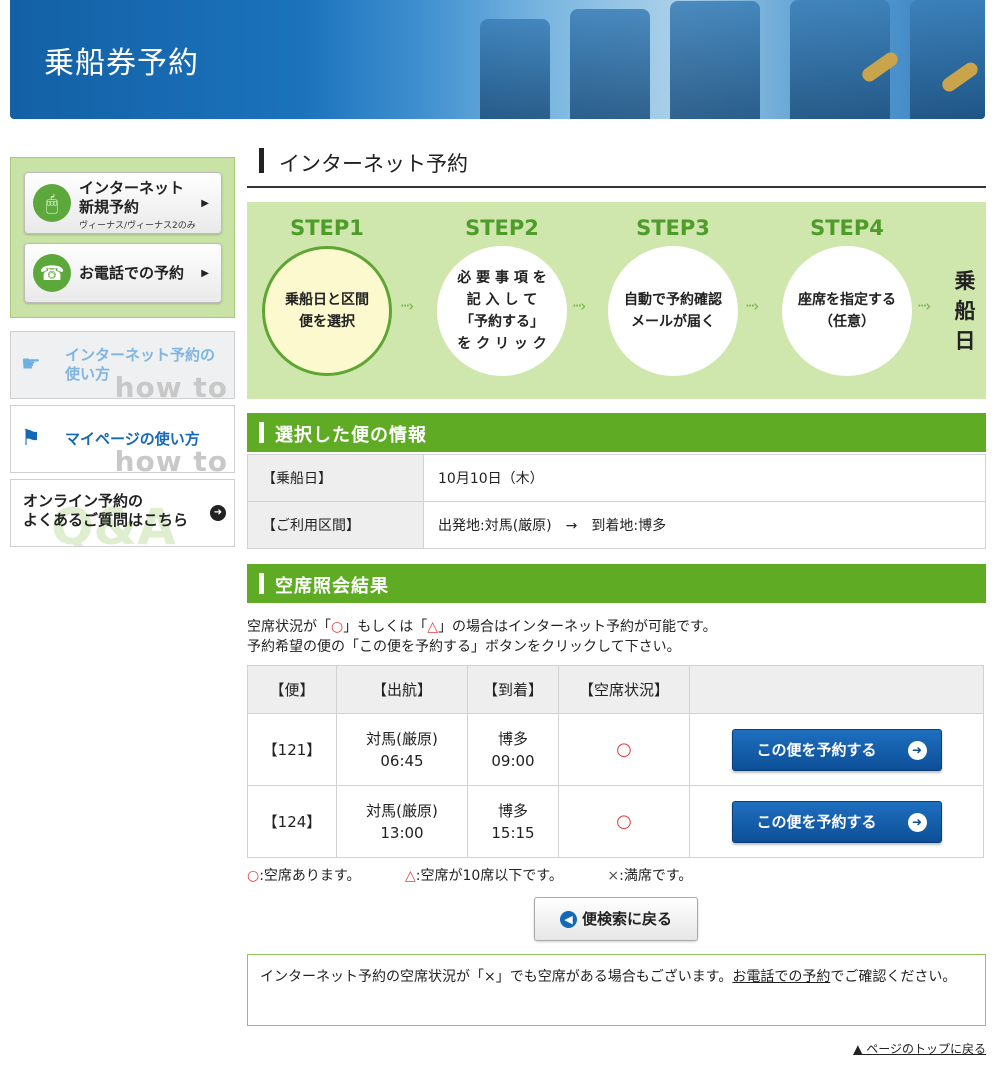  Describe the element at coordinates (171, 459) in the screenshot. I see `howto-bg-text: how to` at that location.